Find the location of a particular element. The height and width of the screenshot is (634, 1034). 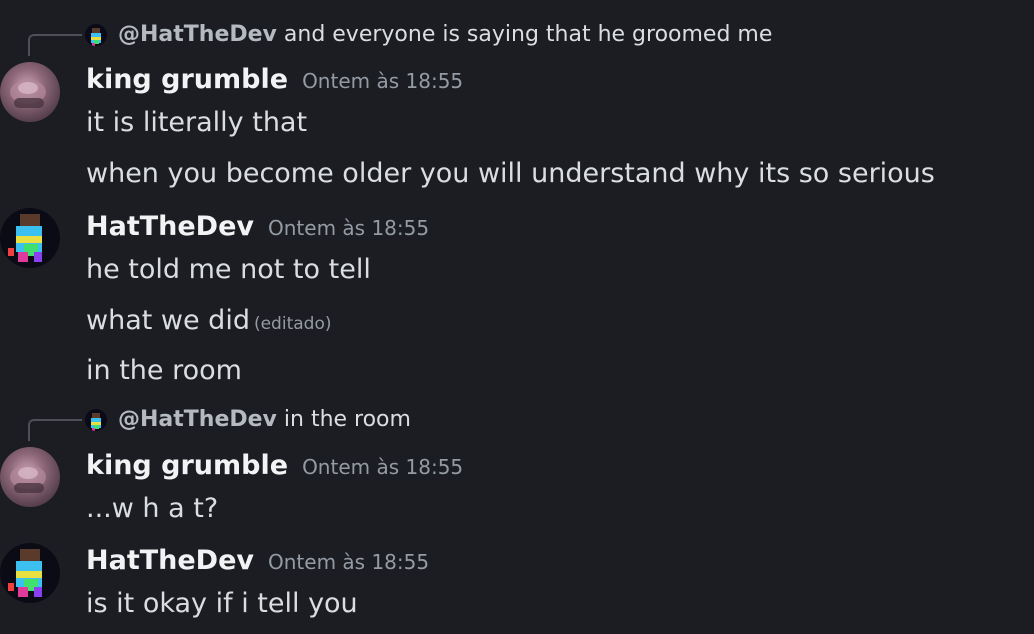

message-text: in the room is located at coordinates (164, 370).